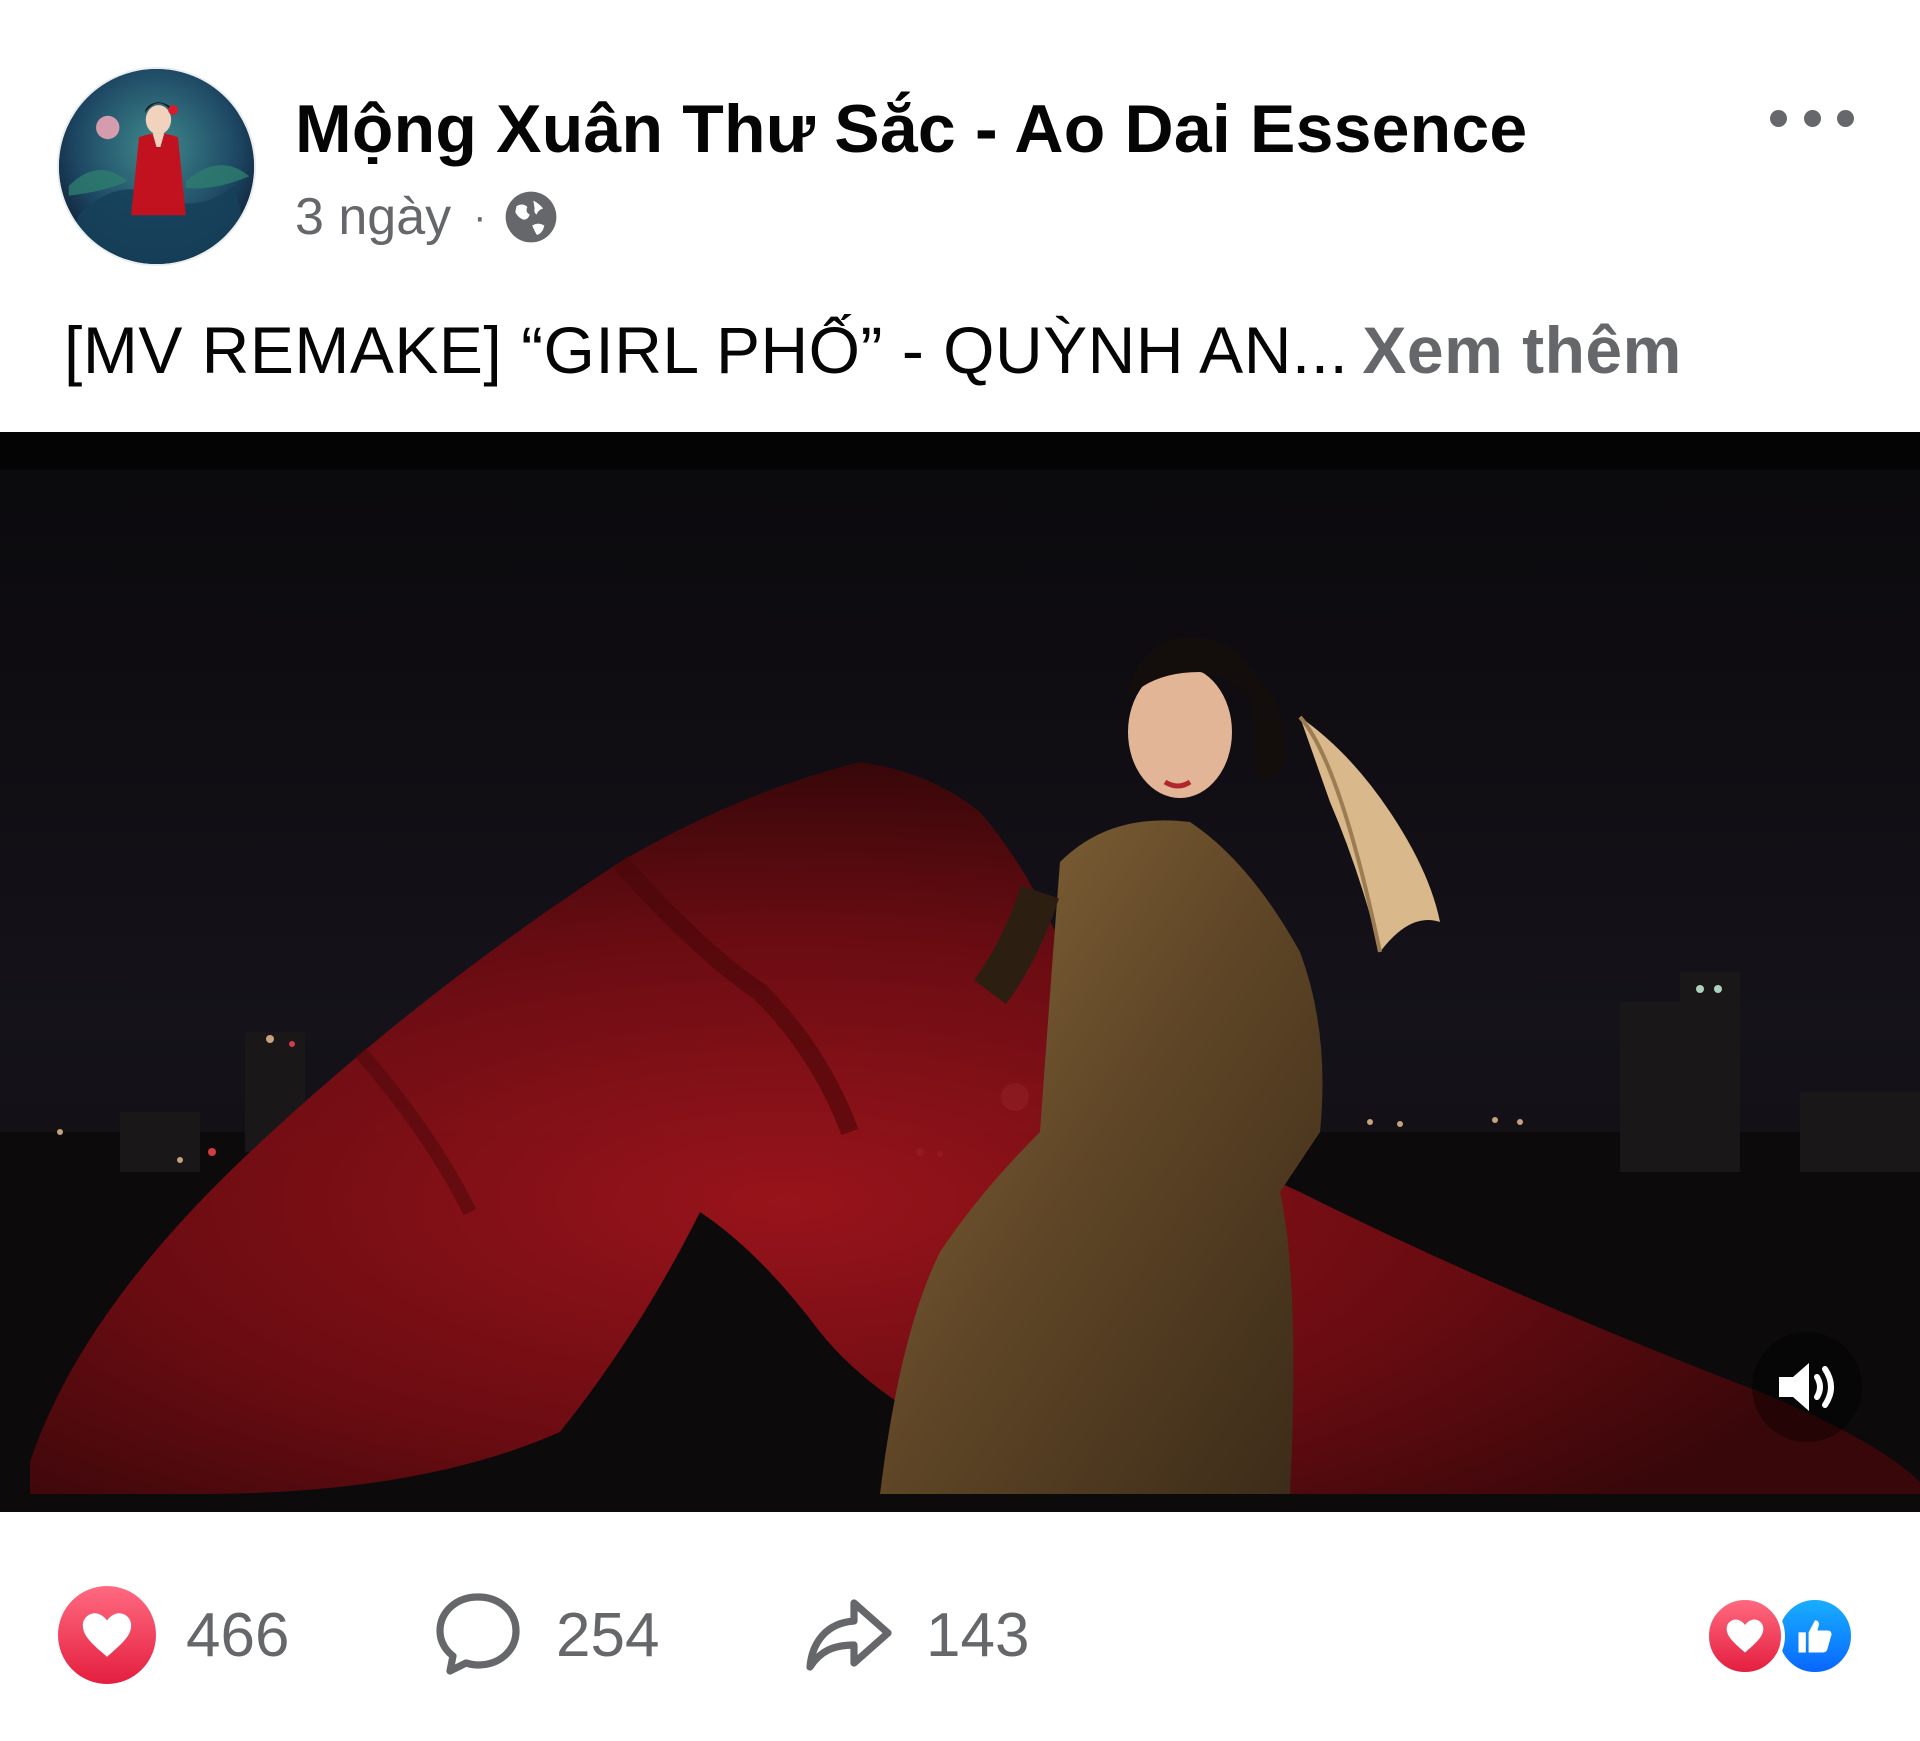  I want to click on more-options-button, so click(1812, 118).